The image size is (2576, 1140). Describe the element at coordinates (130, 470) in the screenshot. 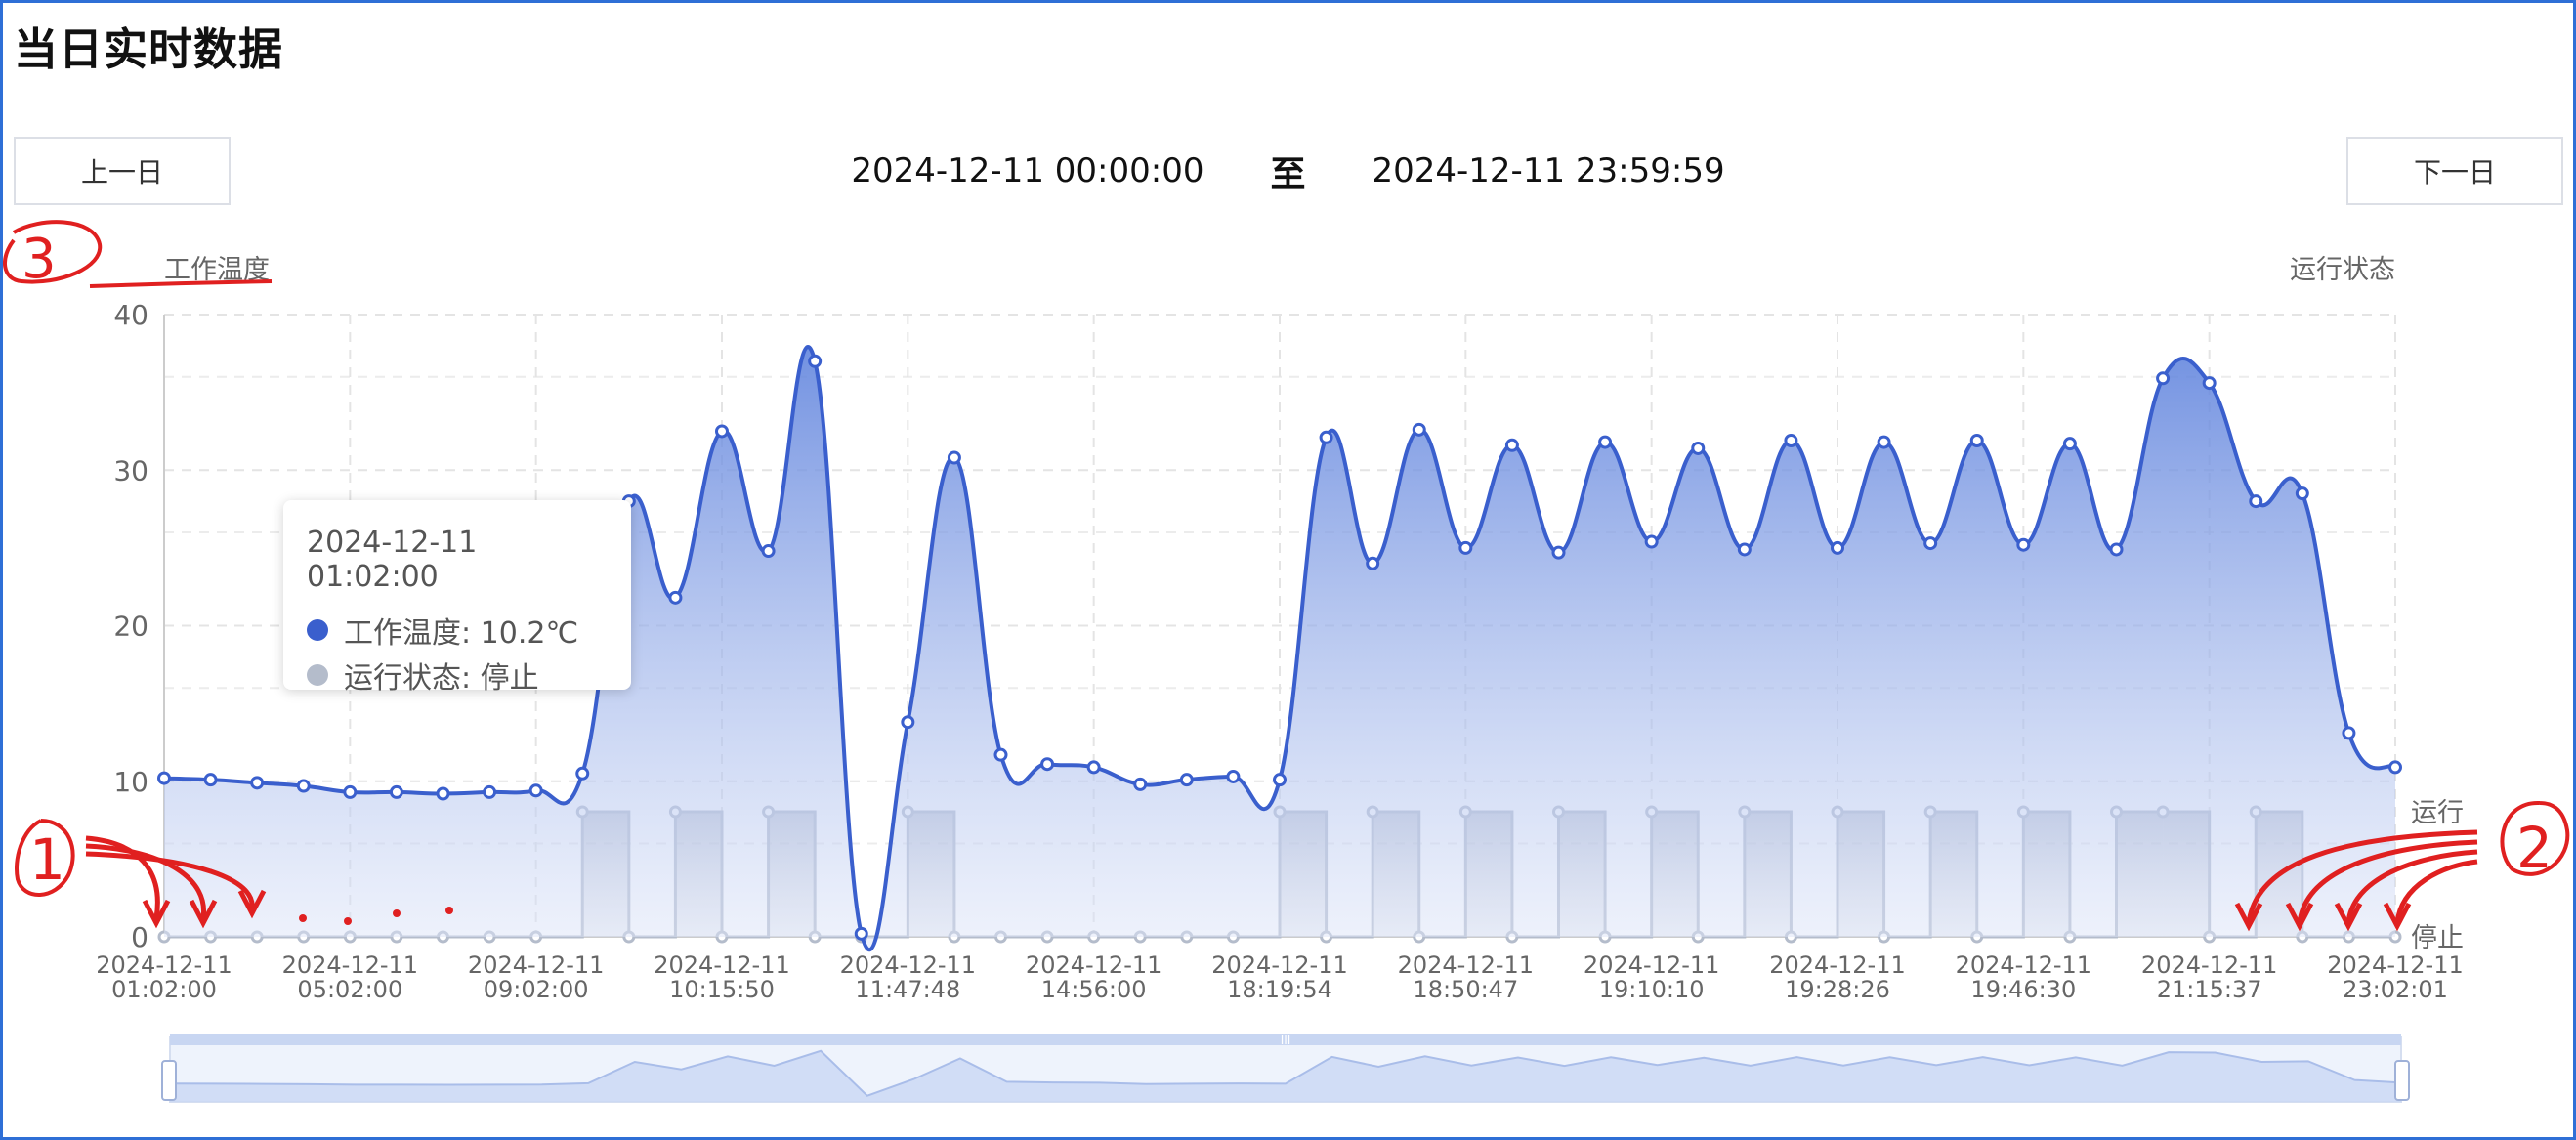

I see `y-tick-label-30: 30` at that location.